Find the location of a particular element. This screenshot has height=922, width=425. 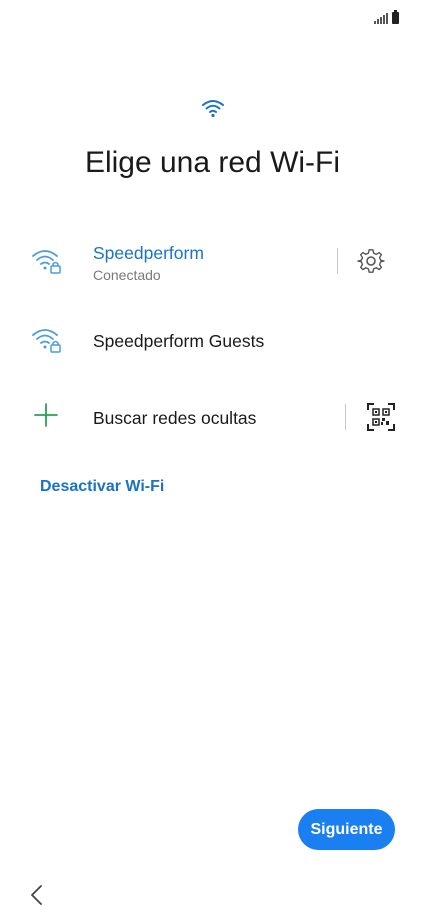

search-hidden-networks-item: Buscar redes ocultas is located at coordinates (212, 419).